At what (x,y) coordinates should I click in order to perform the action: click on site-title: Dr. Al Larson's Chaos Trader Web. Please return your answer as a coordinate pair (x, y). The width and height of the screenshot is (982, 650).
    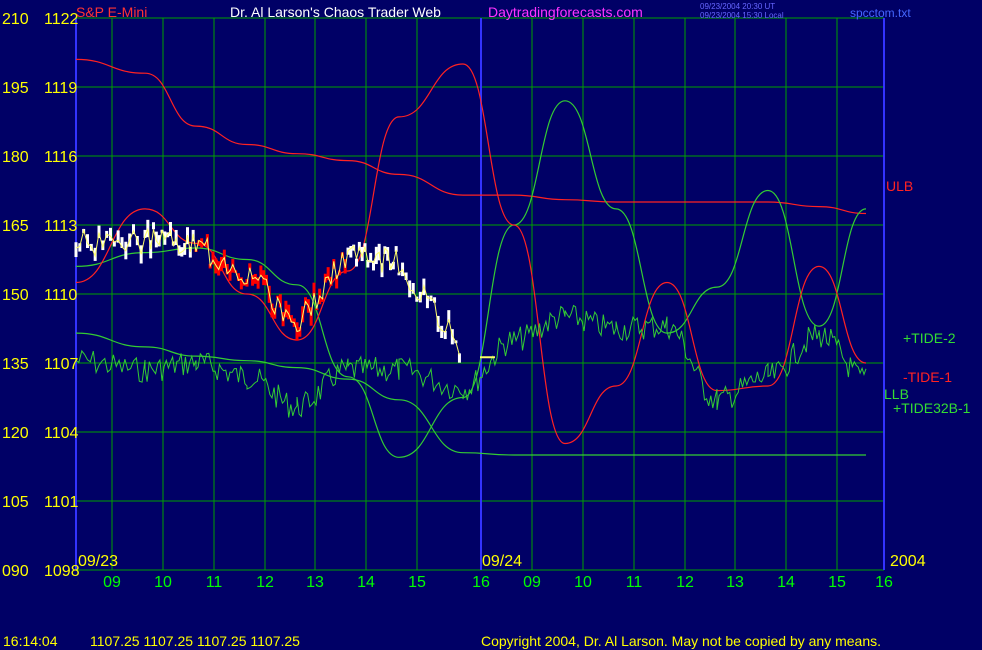
    Looking at the image, I should click on (335, 12).